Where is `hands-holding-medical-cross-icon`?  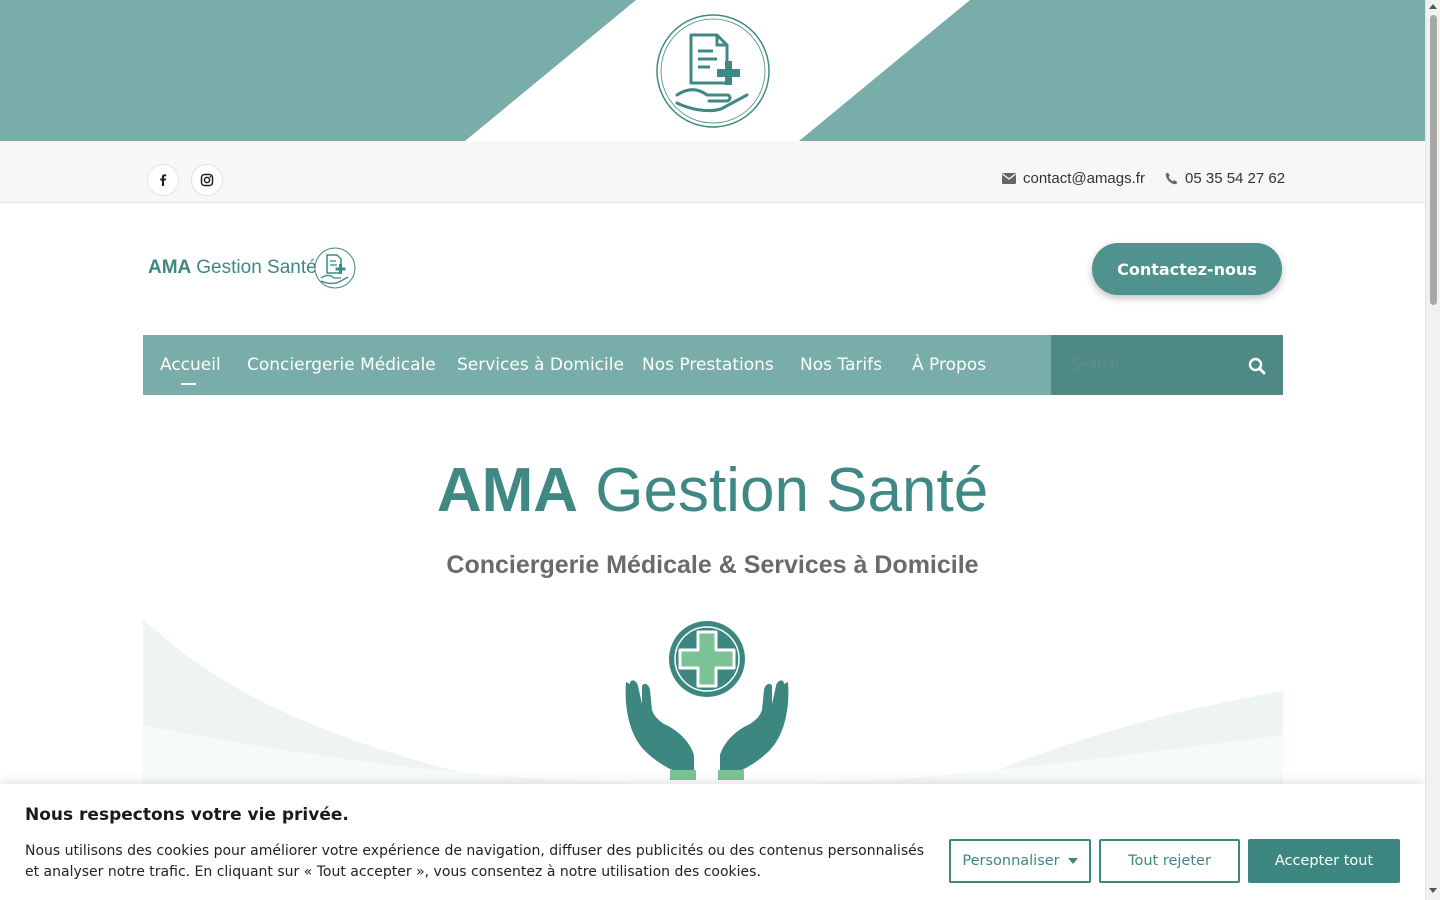
hands-holding-medical-cross-icon is located at coordinates (707, 700).